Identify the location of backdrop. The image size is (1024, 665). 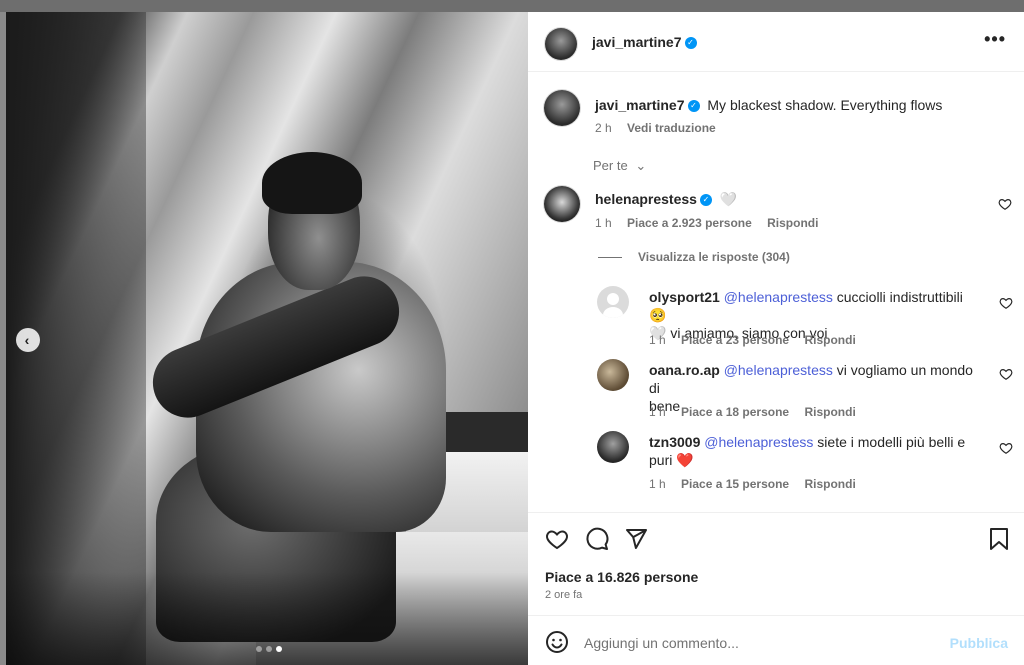
(512, 6).